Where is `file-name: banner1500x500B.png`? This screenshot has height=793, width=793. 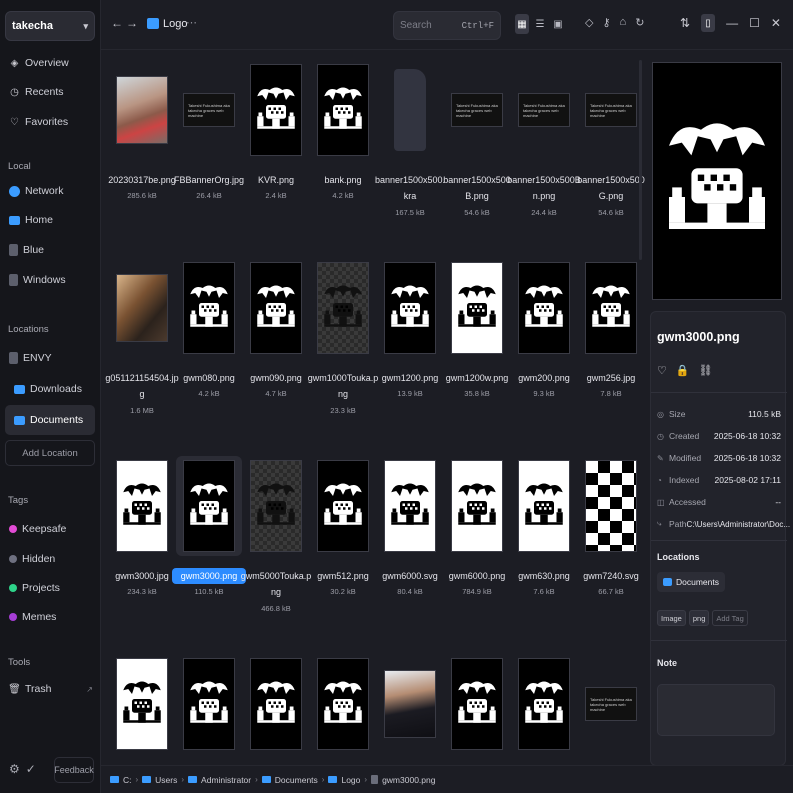 file-name: banner1500x500B.png is located at coordinates (477, 188).